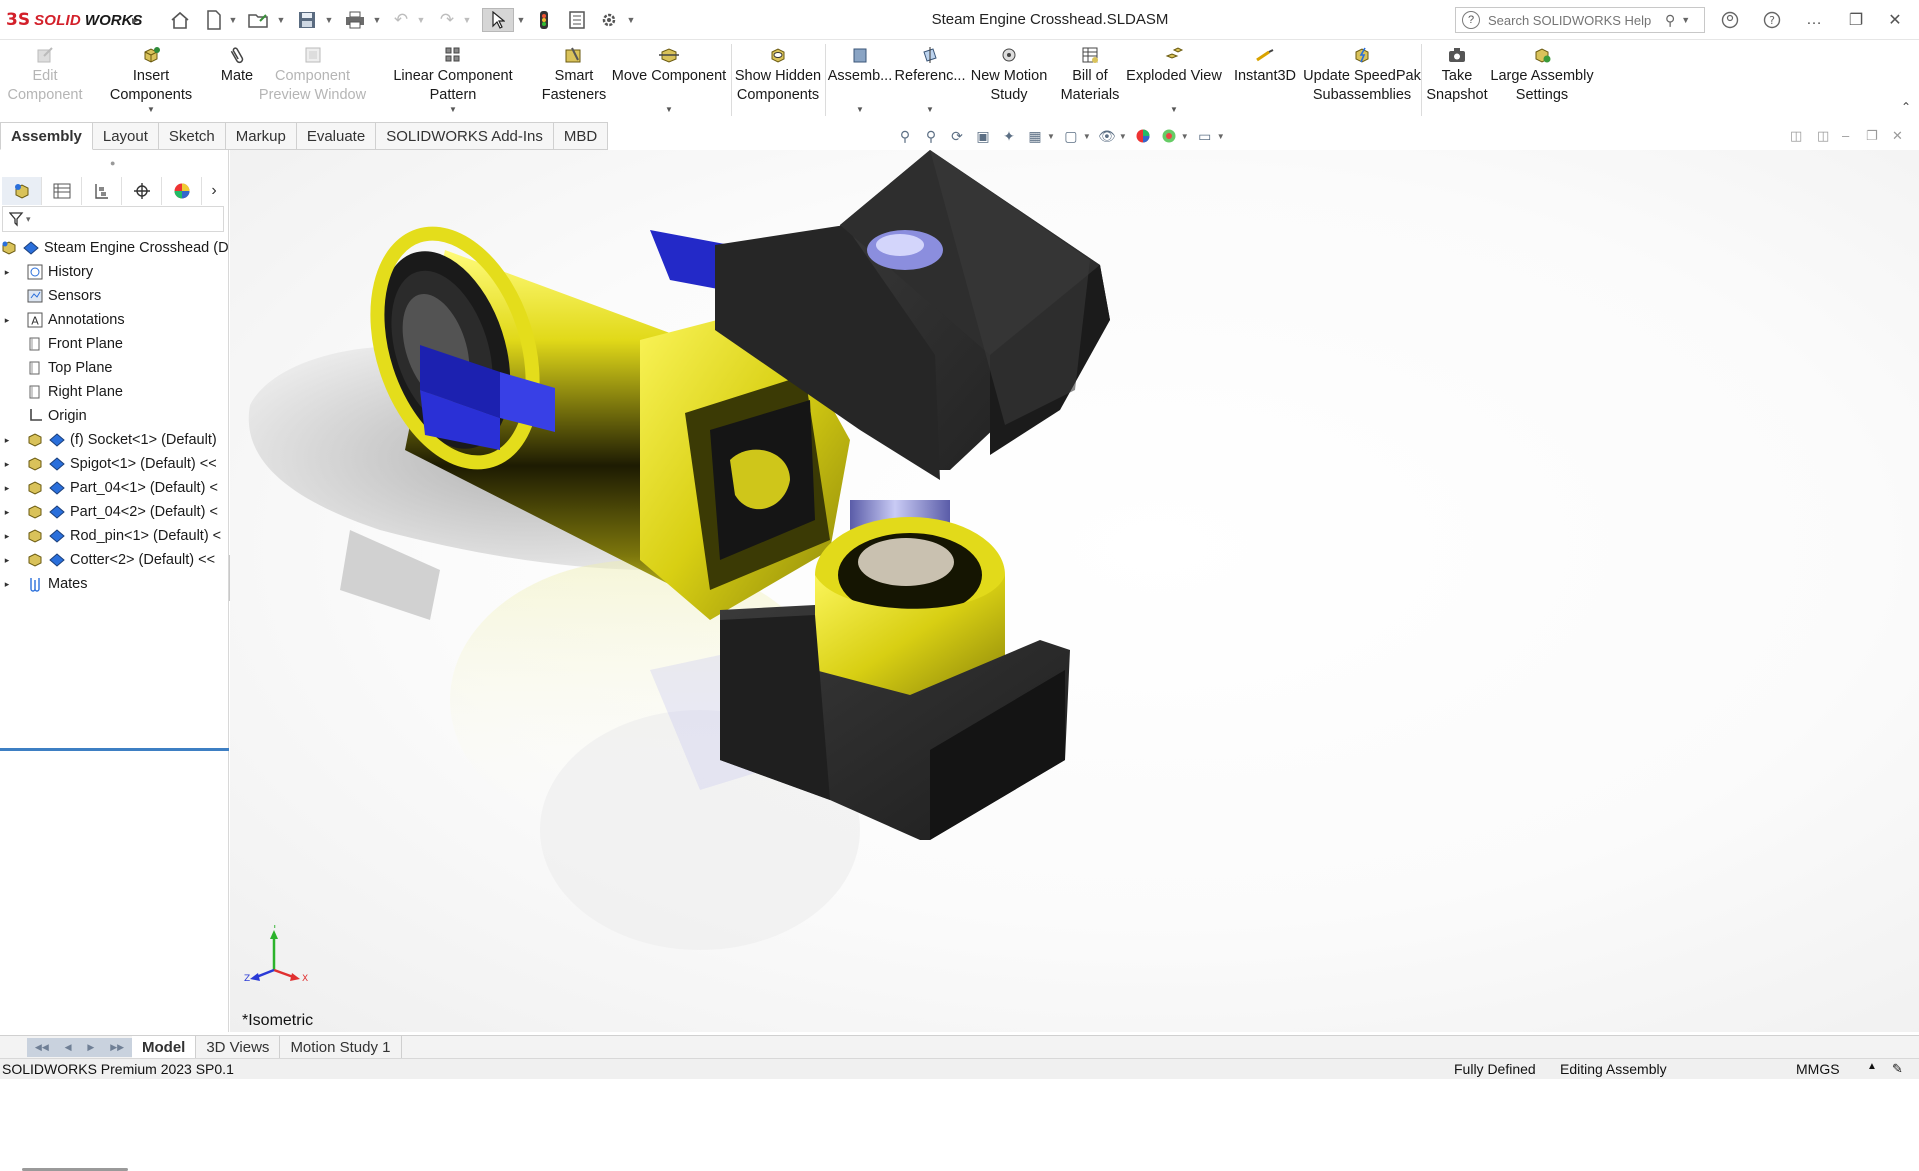 The image size is (1919, 1171). Describe the element at coordinates (465, 136) in the screenshot. I see `tab-solidworks-add-ins: SOLIDWORKS Add-Ins` at that location.